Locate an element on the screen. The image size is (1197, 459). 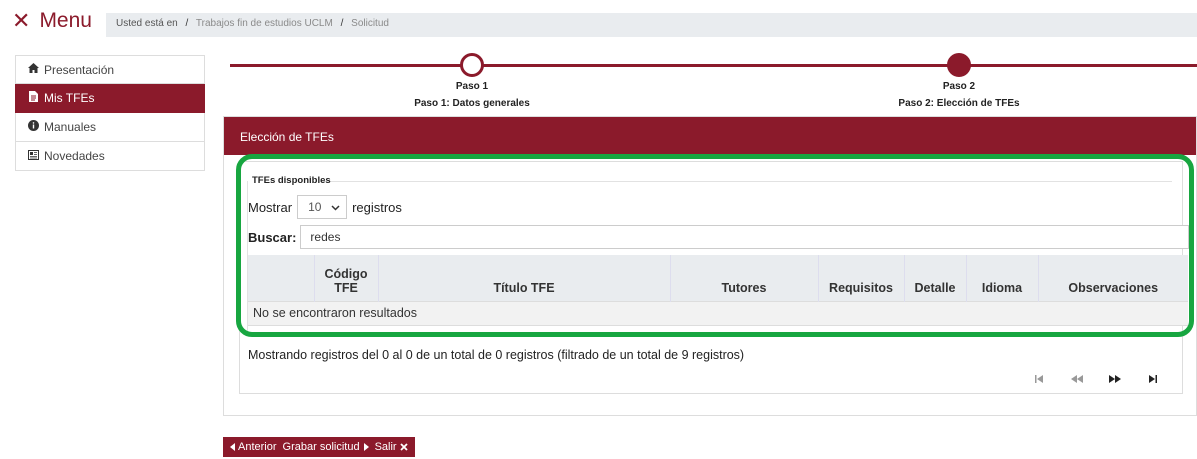
last-page-button is located at coordinates (1153, 380).